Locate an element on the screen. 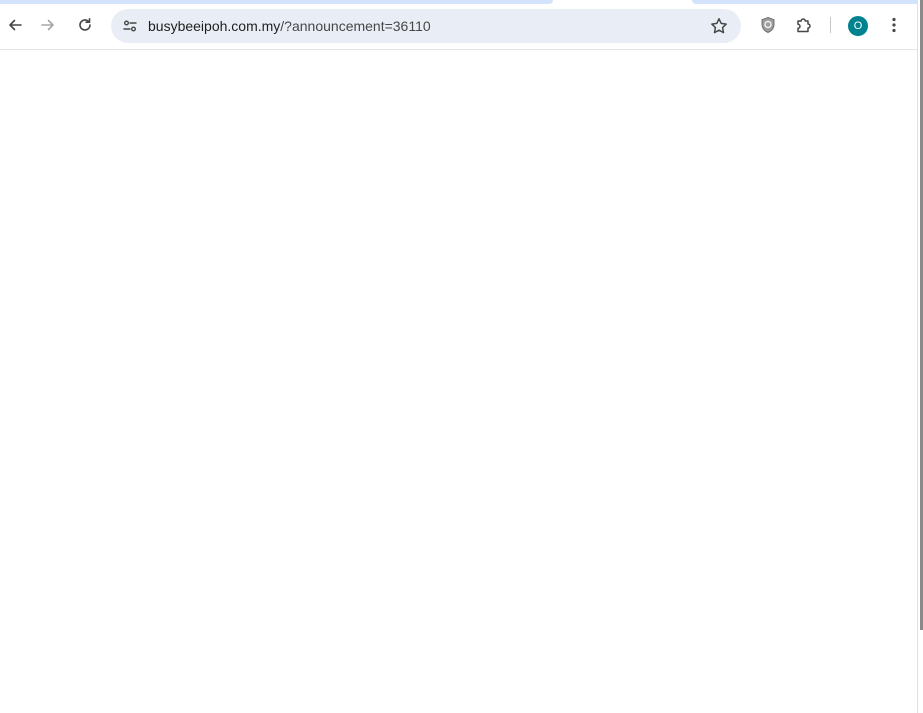  more-vertical-icon is located at coordinates (894, 25).